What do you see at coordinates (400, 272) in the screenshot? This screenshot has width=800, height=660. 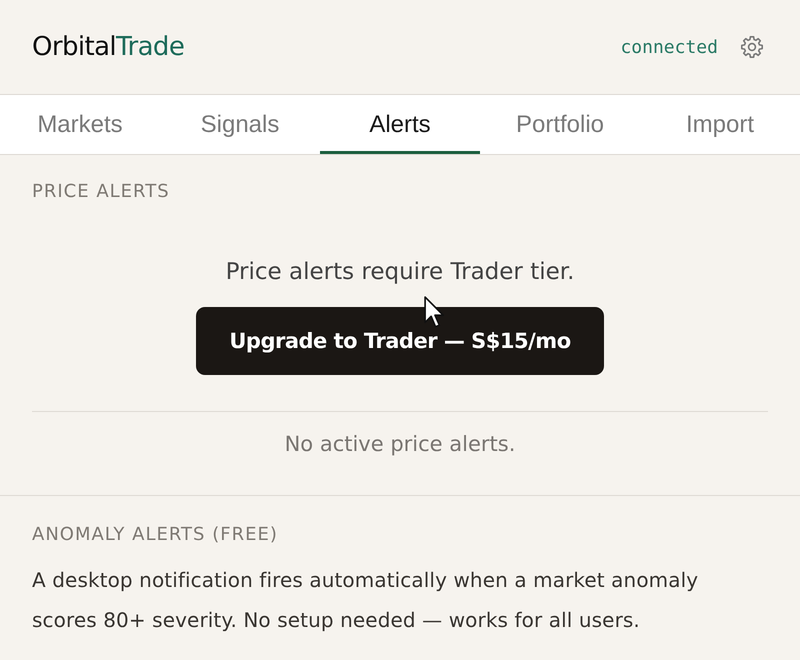 I see `upgrade-message: Price alerts require Trader tier.` at bounding box center [400, 272].